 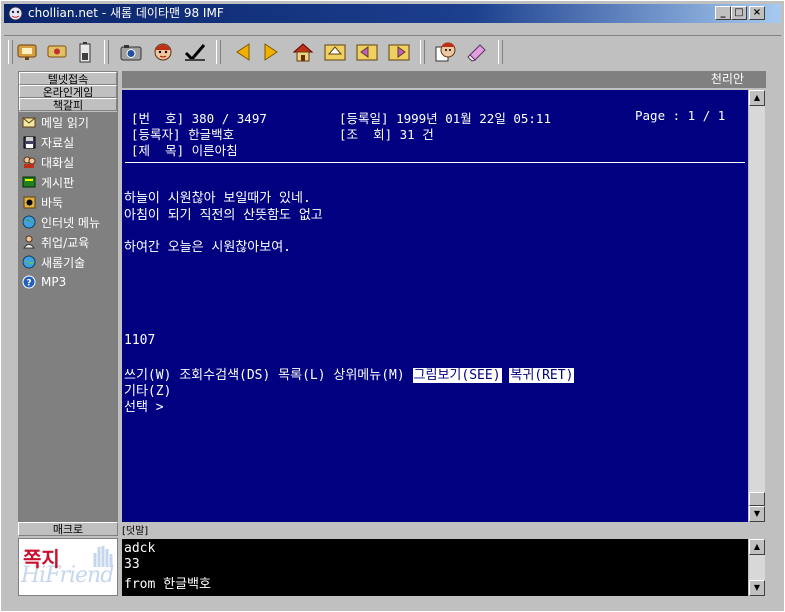 What do you see at coordinates (68, 79) in the screenshot?
I see `sidebar-tab-telnet: 텔넷접속` at bounding box center [68, 79].